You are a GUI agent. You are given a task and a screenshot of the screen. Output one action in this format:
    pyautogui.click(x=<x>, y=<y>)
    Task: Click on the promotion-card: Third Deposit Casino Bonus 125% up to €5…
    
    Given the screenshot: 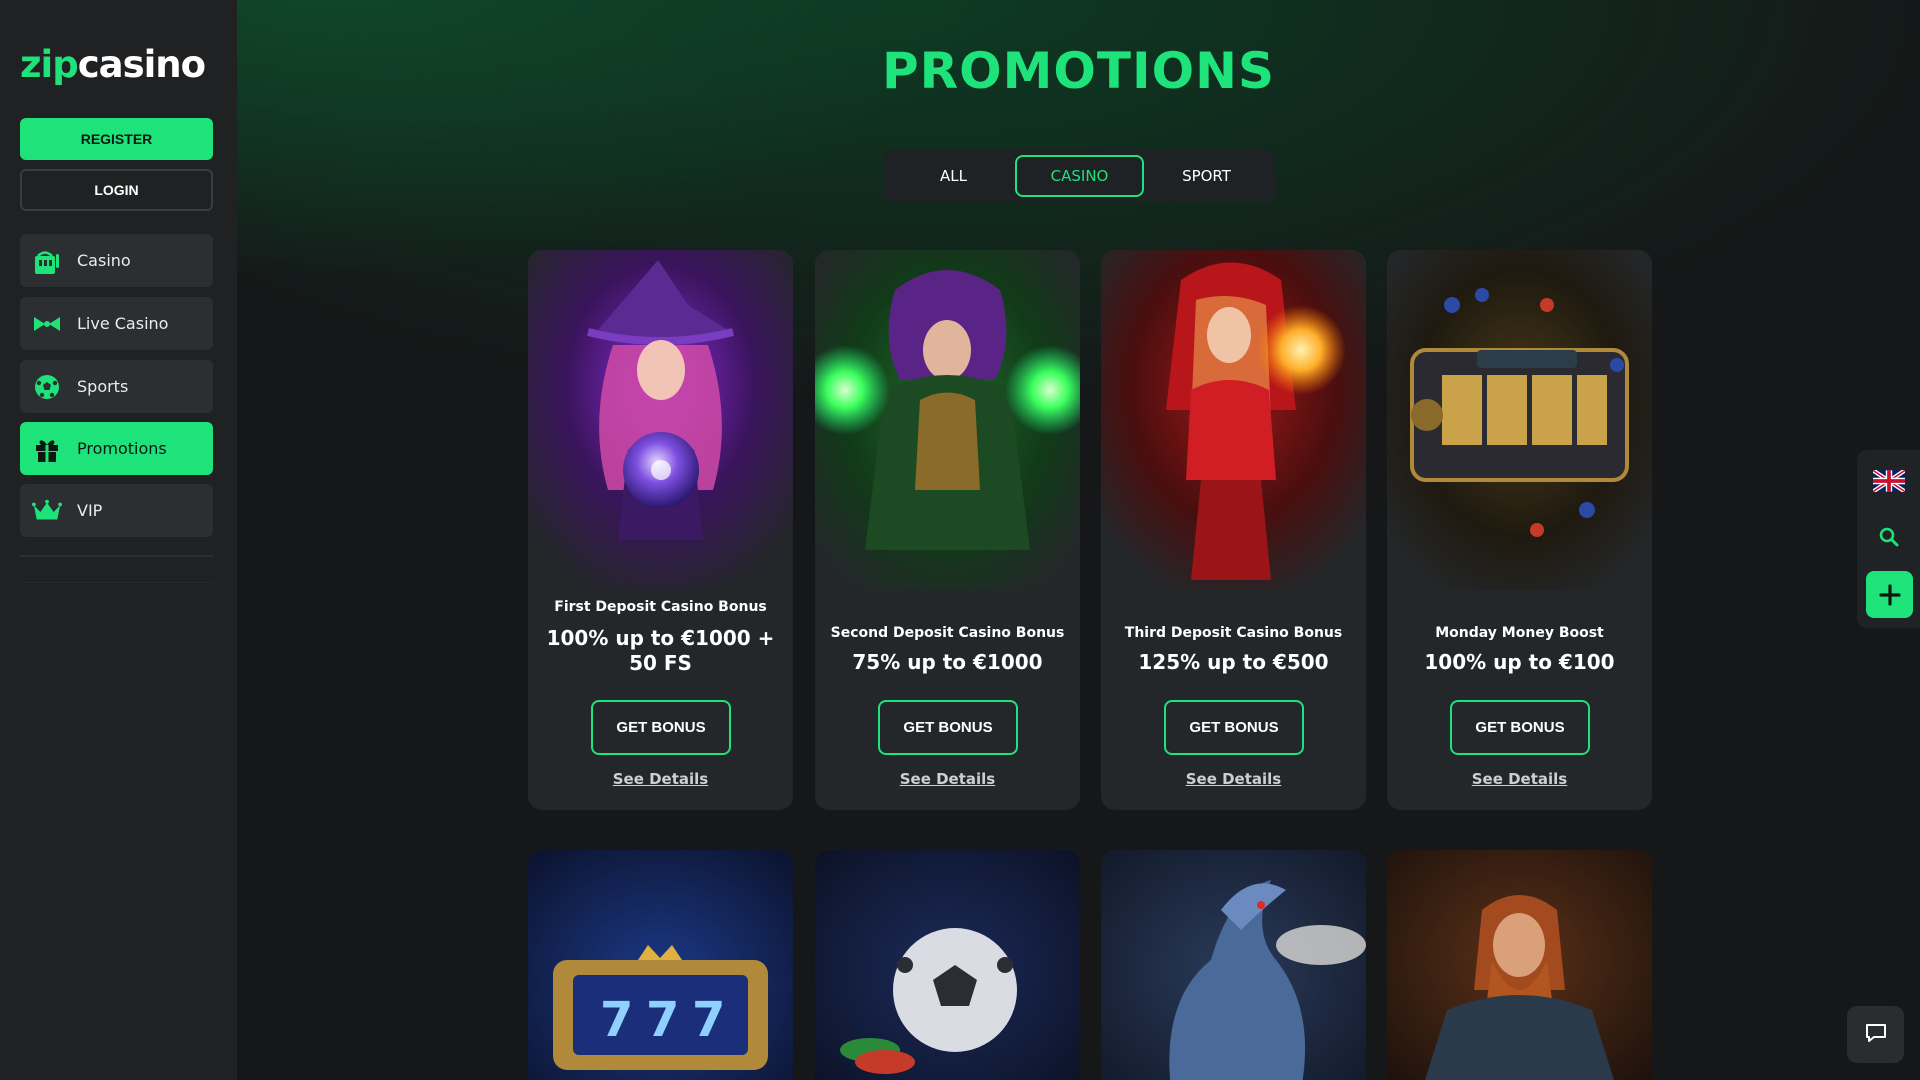 What is the action you would take?
    pyautogui.click(x=1233, y=530)
    